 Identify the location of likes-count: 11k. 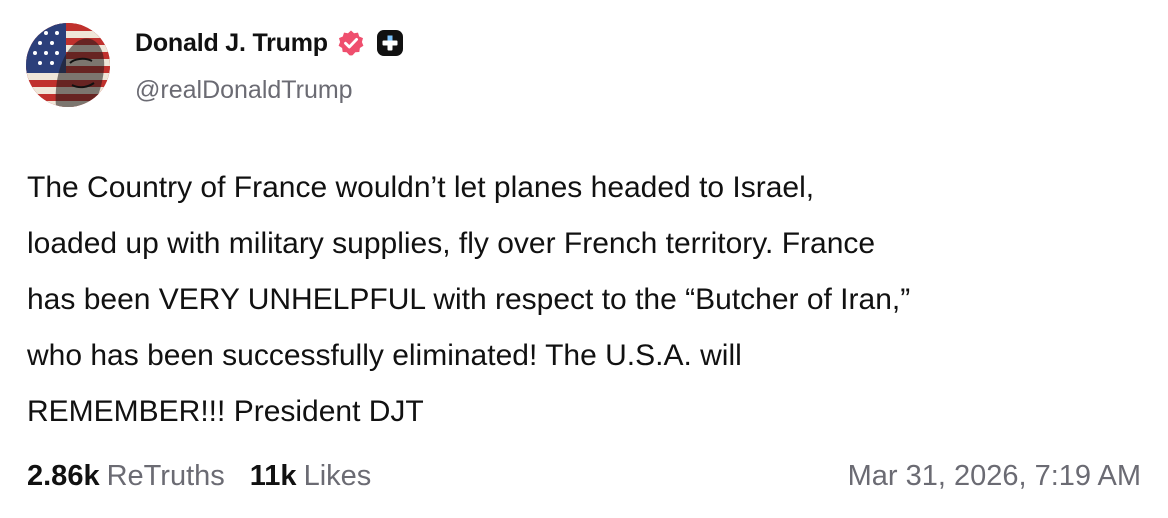
(273, 476).